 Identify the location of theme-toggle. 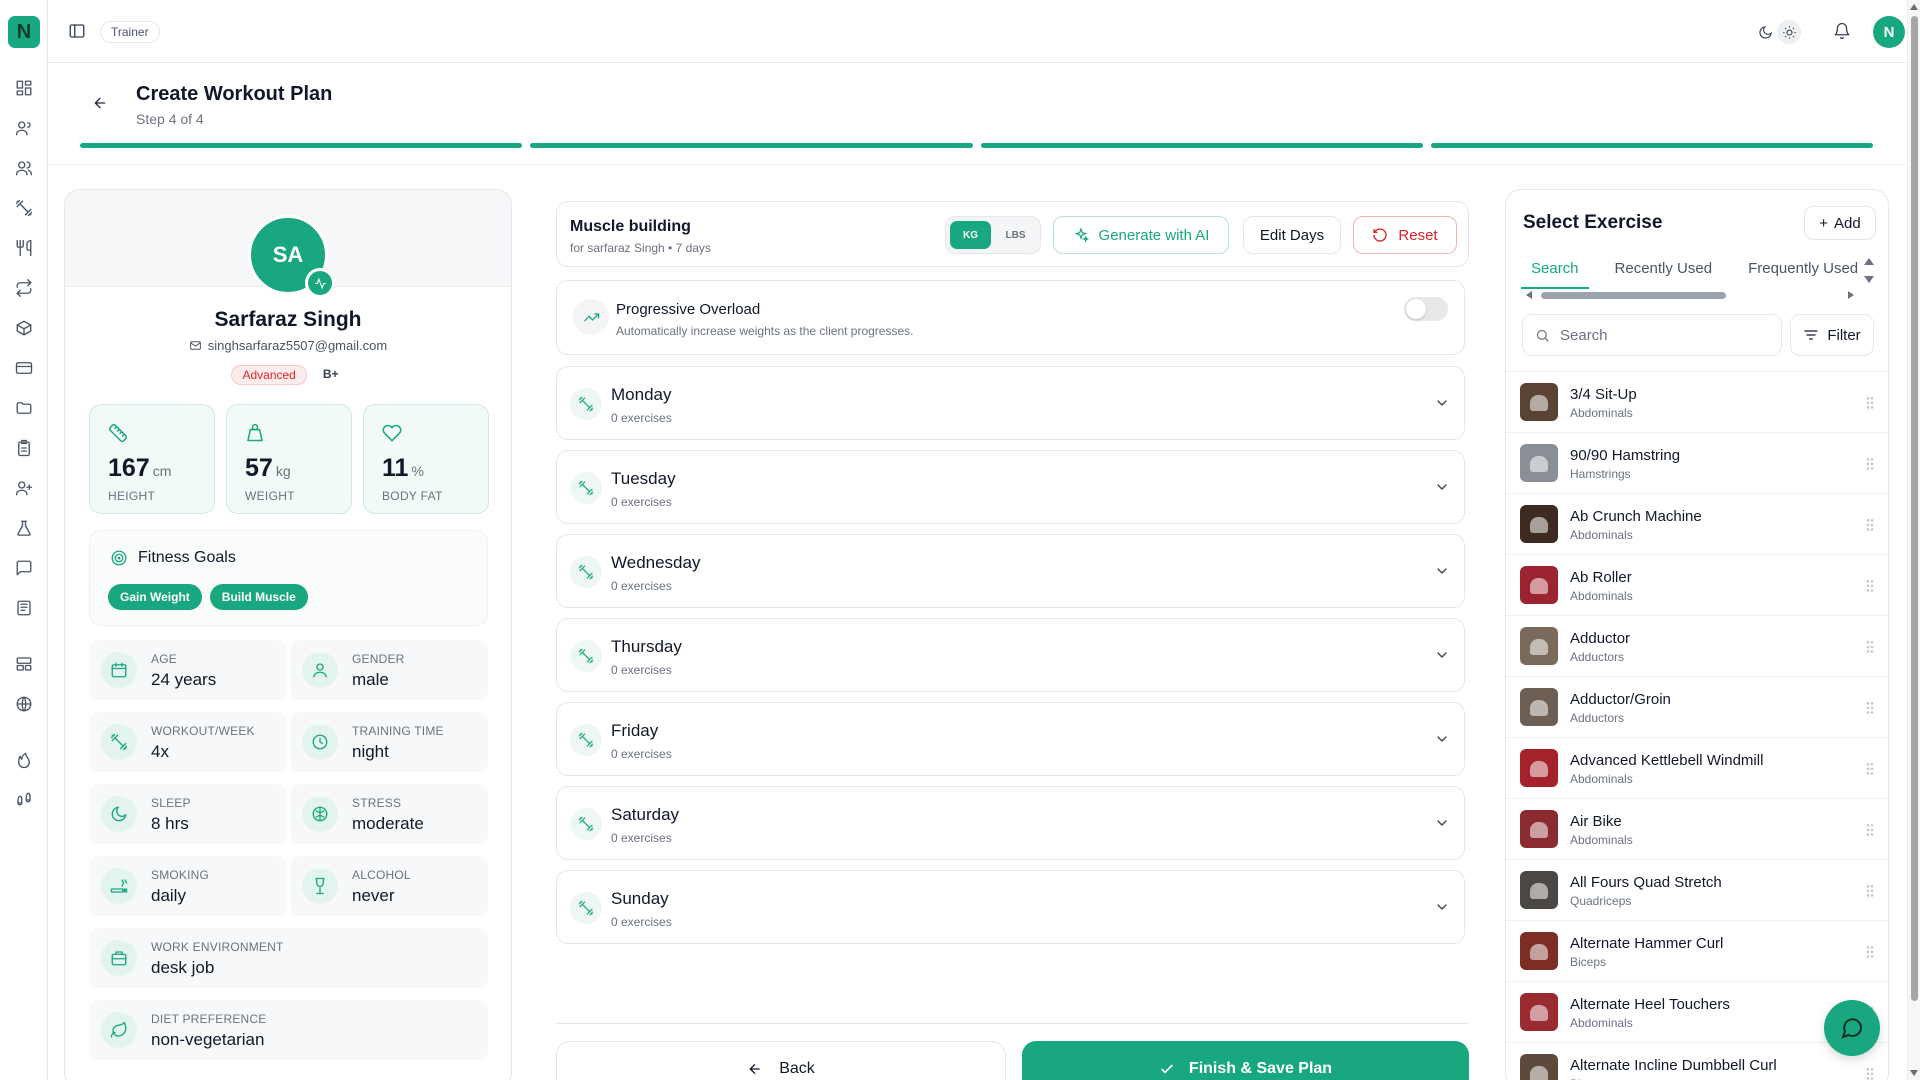
(1777, 32).